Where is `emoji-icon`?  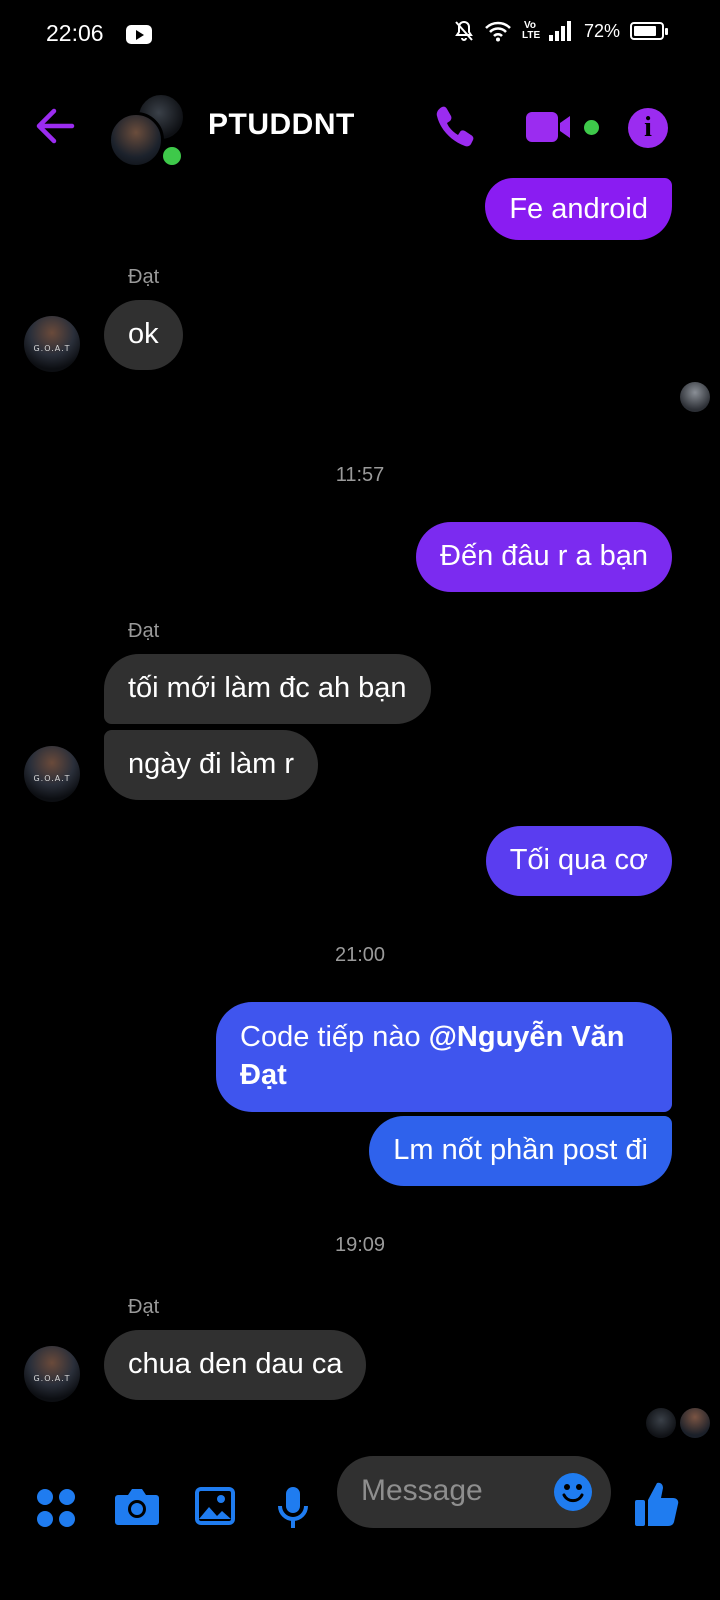
emoji-icon is located at coordinates (573, 1492).